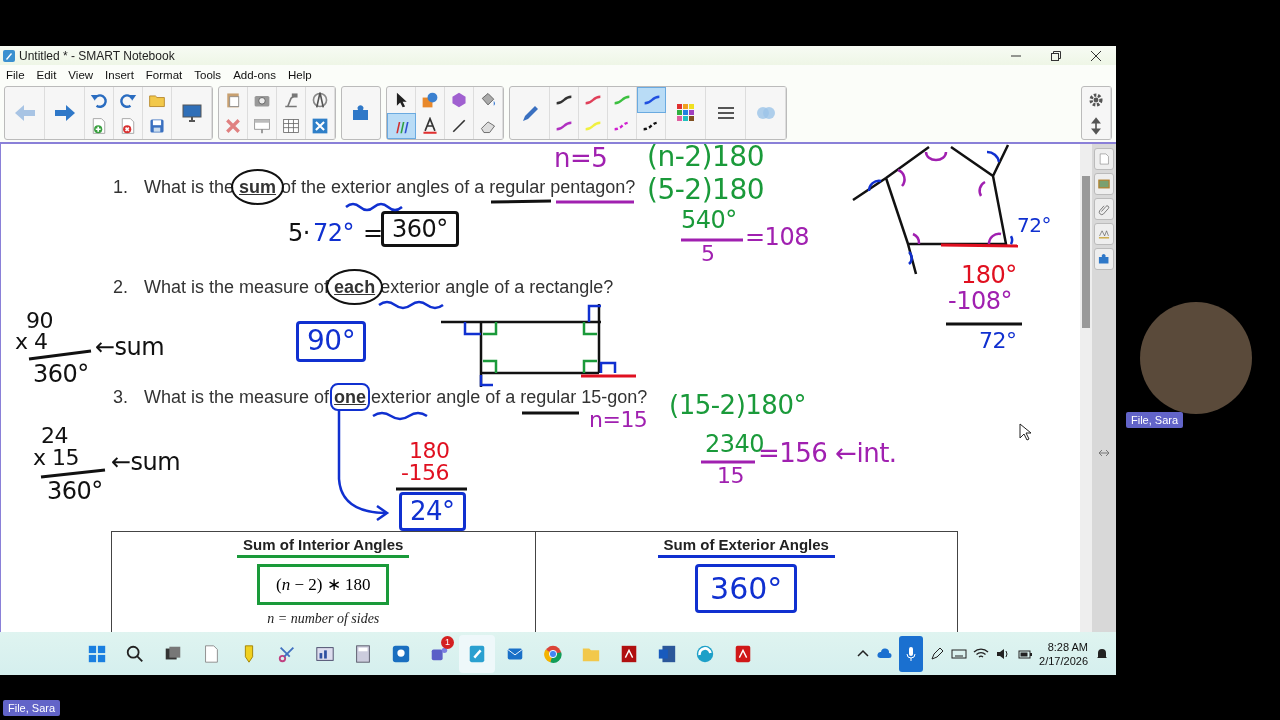 This screenshot has width=1280, height=720. Describe the element at coordinates (746, 547) in the screenshot. I see `column-heading: Sum of Exterior Angles` at that location.